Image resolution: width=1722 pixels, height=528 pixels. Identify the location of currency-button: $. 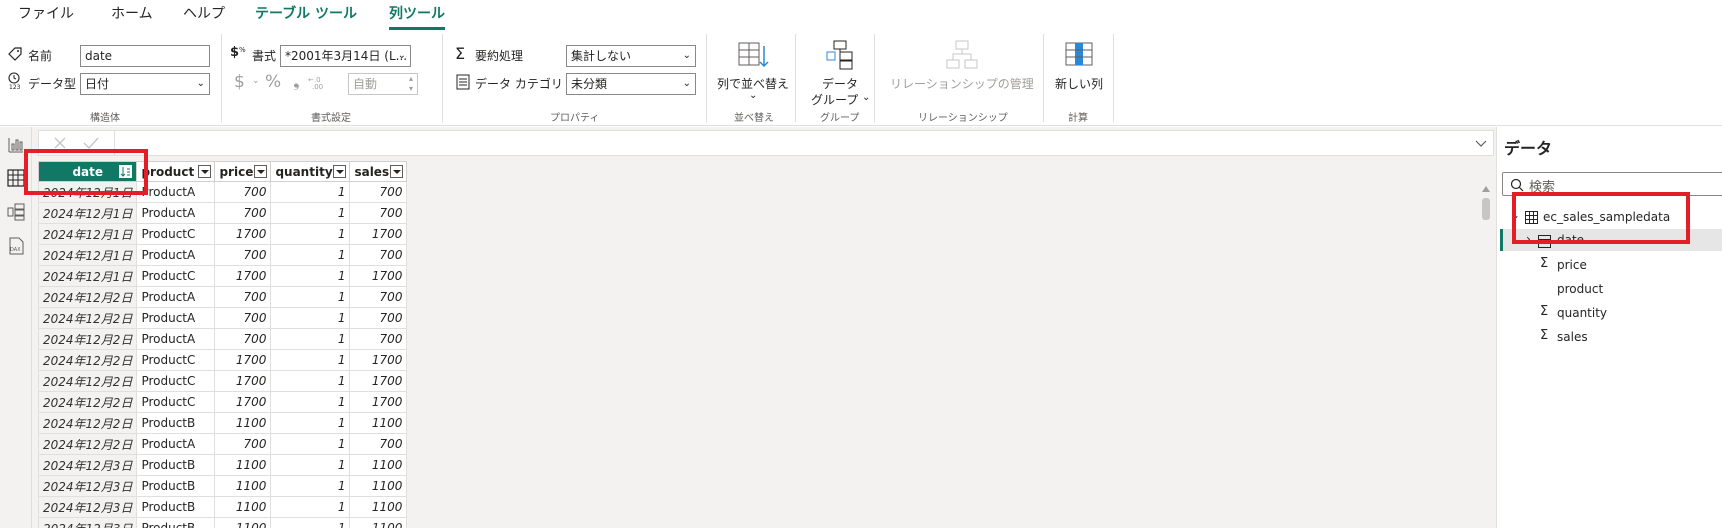
(239, 82).